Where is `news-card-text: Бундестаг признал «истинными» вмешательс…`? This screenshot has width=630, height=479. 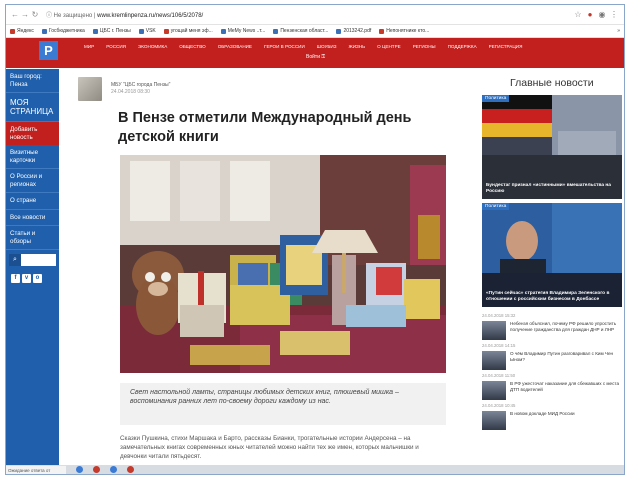
news-card-text: Бундестаг признал «истинными» вмешательс… is located at coordinates (552, 189).